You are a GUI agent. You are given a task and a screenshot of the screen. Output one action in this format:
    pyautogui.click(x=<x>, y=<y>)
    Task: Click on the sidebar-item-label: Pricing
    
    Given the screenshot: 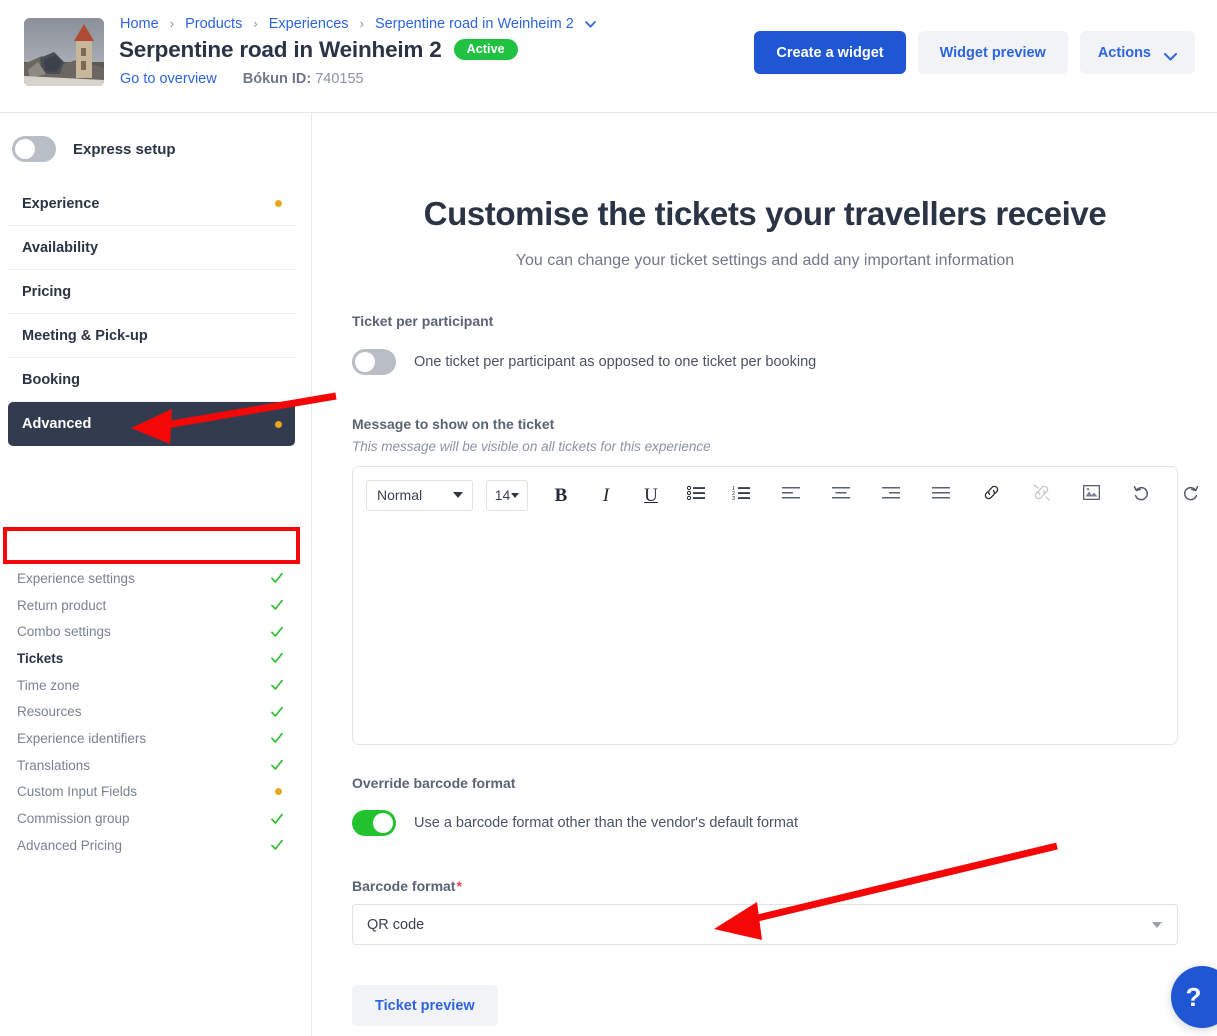 What is the action you would take?
    pyautogui.click(x=47, y=291)
    